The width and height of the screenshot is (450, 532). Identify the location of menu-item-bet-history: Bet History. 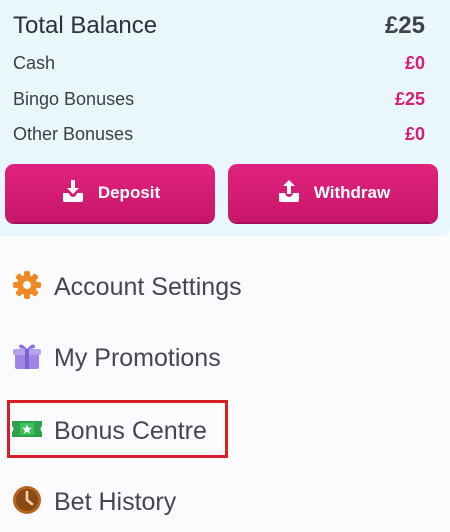
(93, 502).